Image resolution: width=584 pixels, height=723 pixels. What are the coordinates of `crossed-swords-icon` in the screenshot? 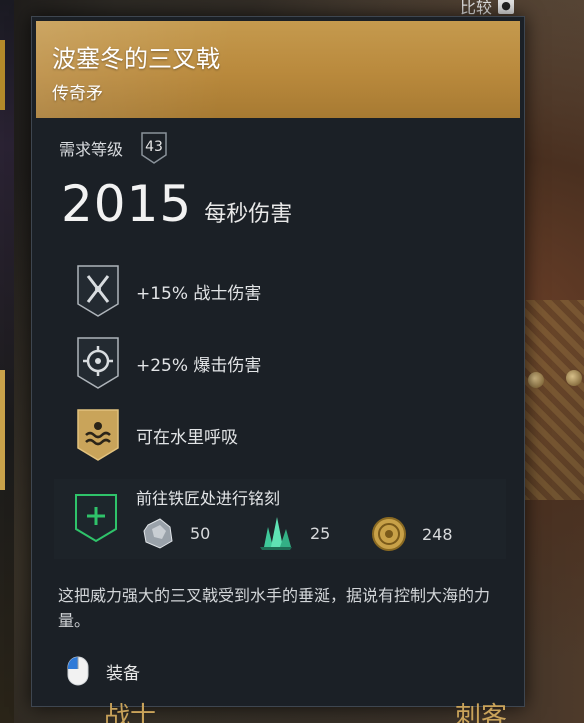 It's located at (98, 291).